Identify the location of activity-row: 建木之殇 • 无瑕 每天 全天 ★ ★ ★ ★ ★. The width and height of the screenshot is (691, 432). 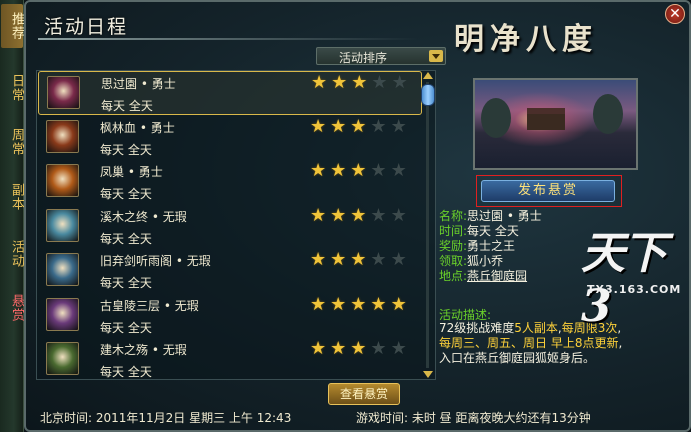
(230, 358).